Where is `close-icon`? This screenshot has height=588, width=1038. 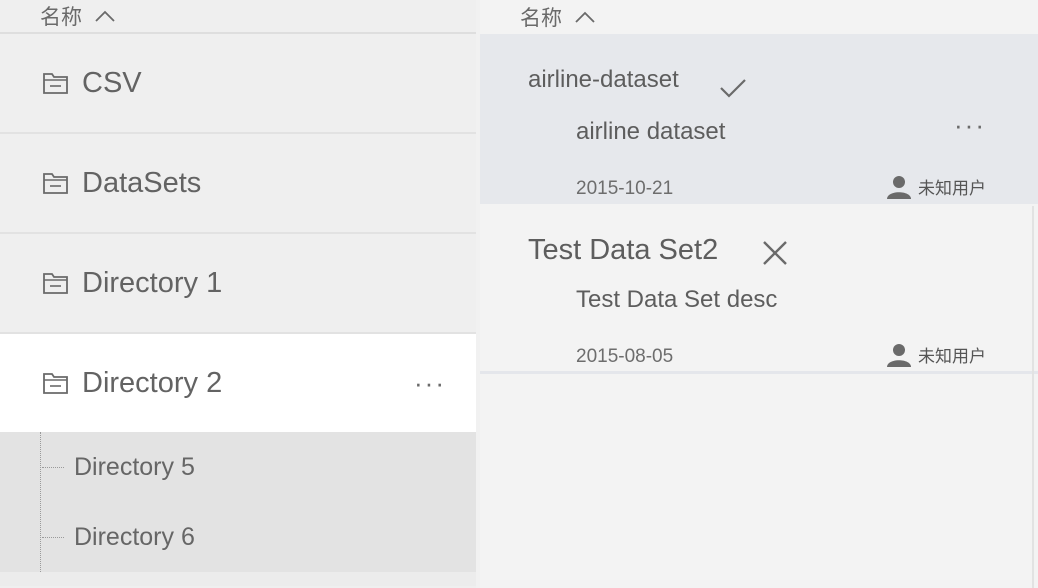
close-icon is located at coordinates (775, 253).